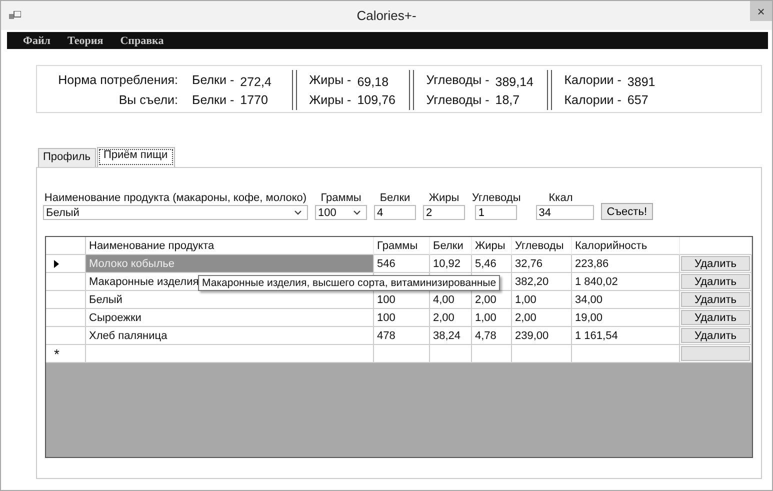 This screenshot has height=491, width=773. What do you see at coordinates (148, 100) in the screenshot?
I see `summary-label: Вы съели:` at bounding box center [148, 100].